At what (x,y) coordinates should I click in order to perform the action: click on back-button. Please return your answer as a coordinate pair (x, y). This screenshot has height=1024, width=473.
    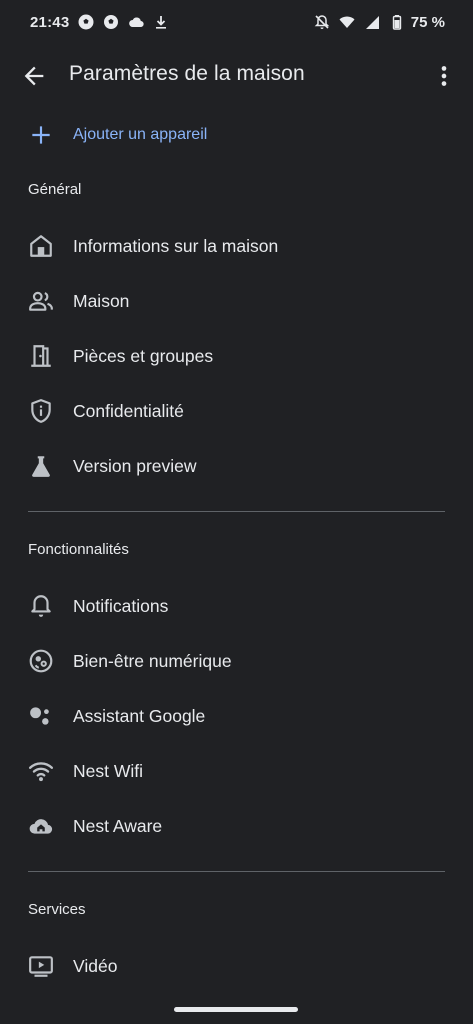
    Looking at the image, I should click on (34, 76).